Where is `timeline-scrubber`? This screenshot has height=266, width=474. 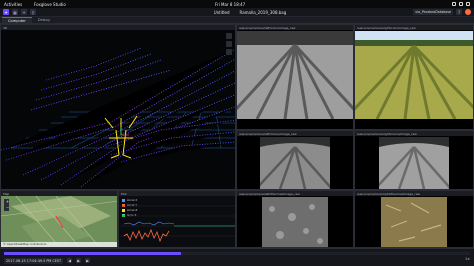 timeline-scrubber is located at coordinates (237, 253).